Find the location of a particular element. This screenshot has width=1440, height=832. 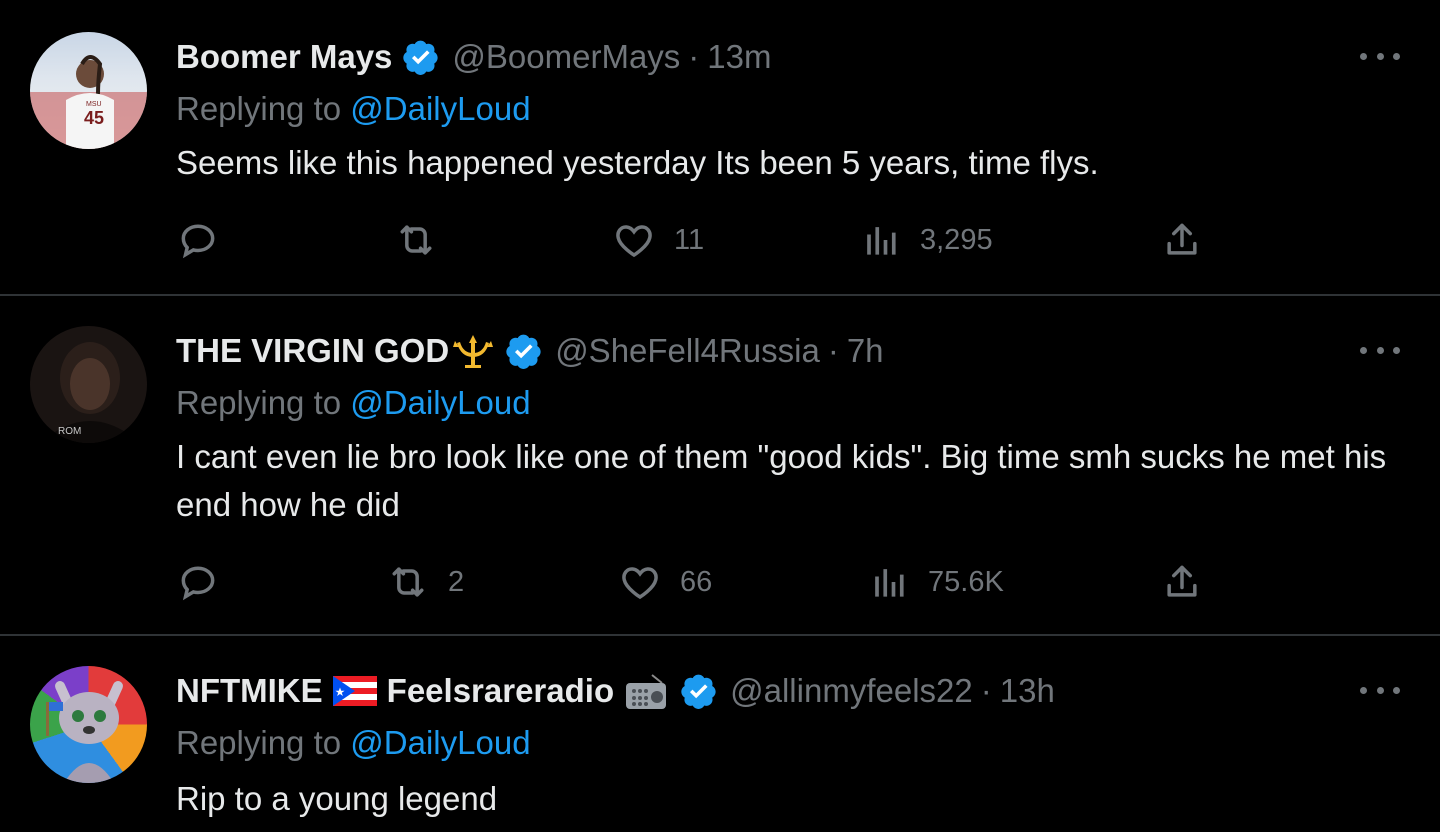

tweet-header: THE VIRGIN GOD @SheFell4Russia · 7h is located at coordinates (530, 351).